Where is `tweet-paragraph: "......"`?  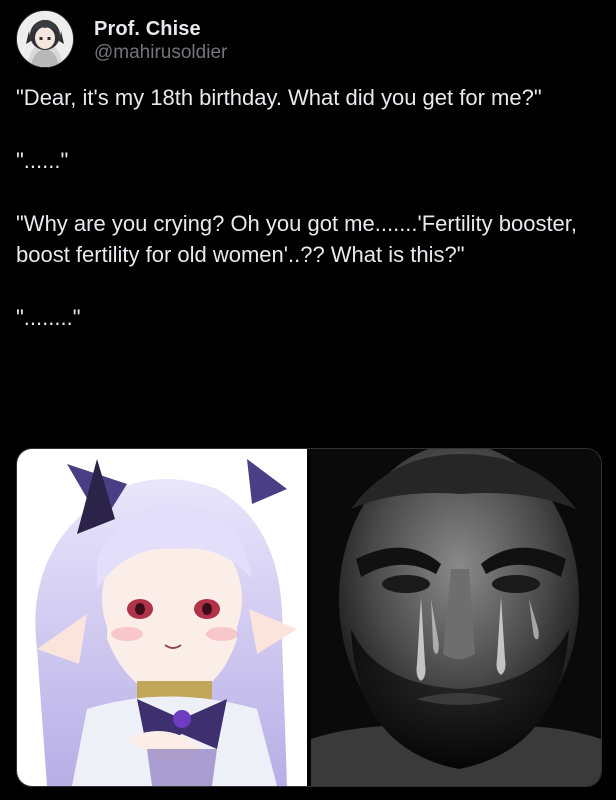
tweet-paragraph: "......" is located at coordinates (42, 160).